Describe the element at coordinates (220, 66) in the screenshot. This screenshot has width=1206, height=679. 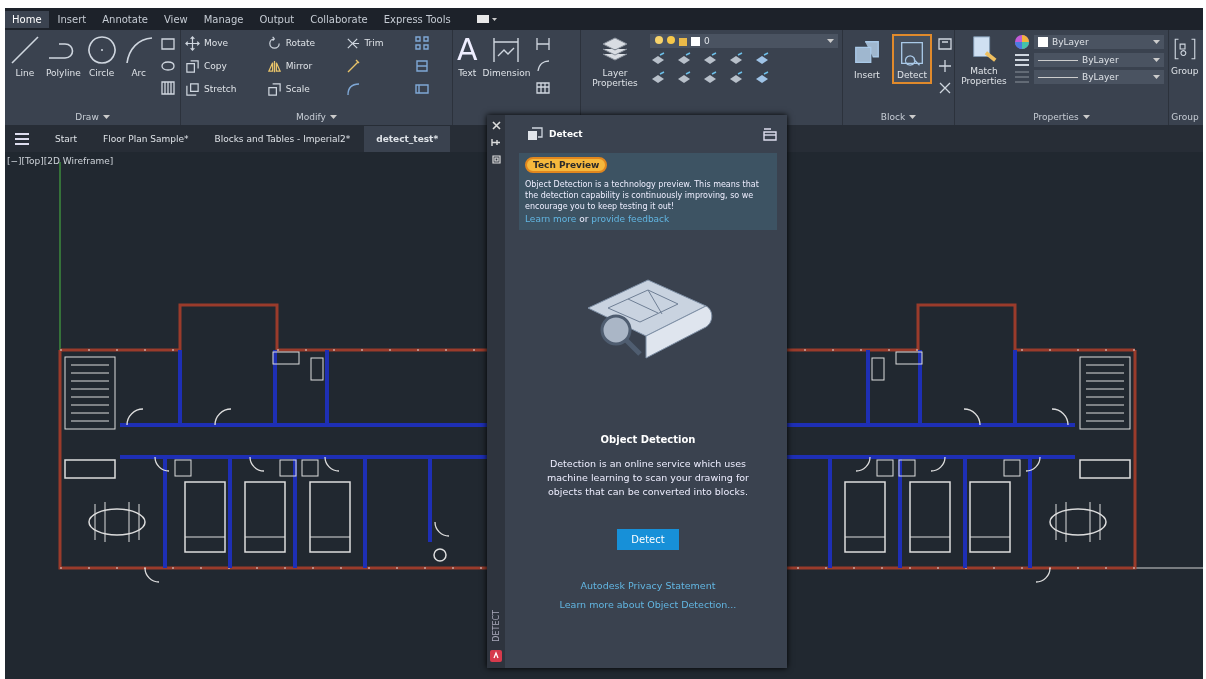
I see `modify-tool-button: Copy` at that location.